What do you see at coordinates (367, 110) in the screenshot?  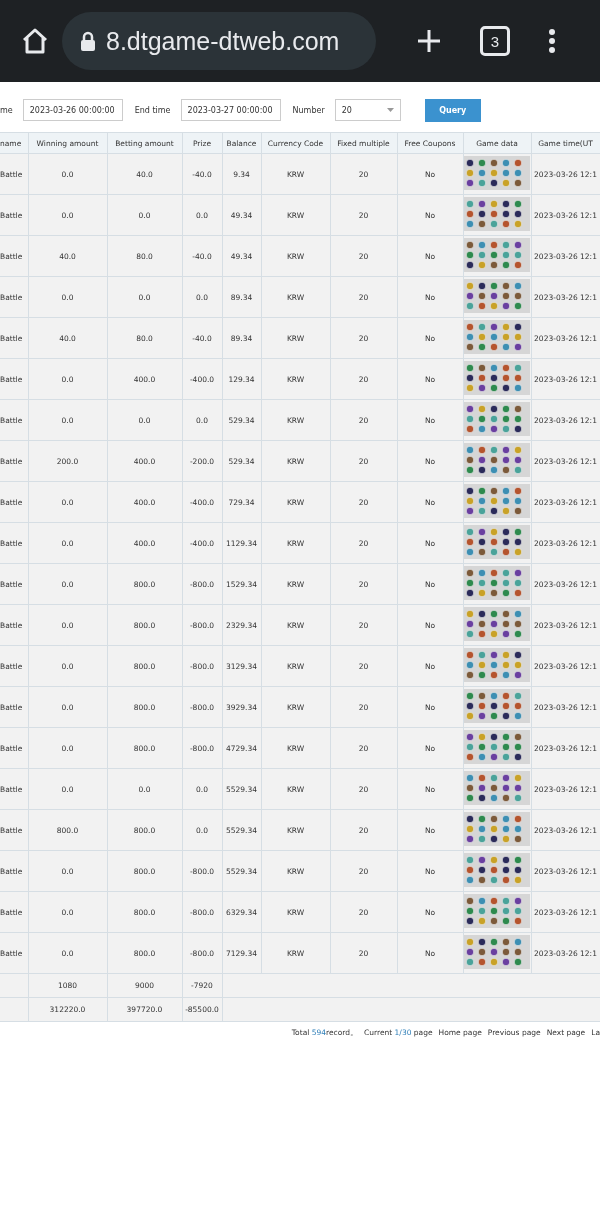 I see `number-dropdown: 20` at bounding box center [367, 110].